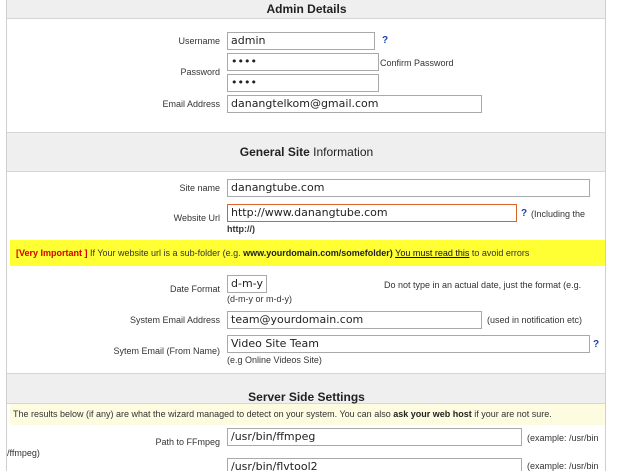 The image size is (617, 471). I want to click on ffmpeg-path-note: (example: /usr/bin, so click(563, 438).